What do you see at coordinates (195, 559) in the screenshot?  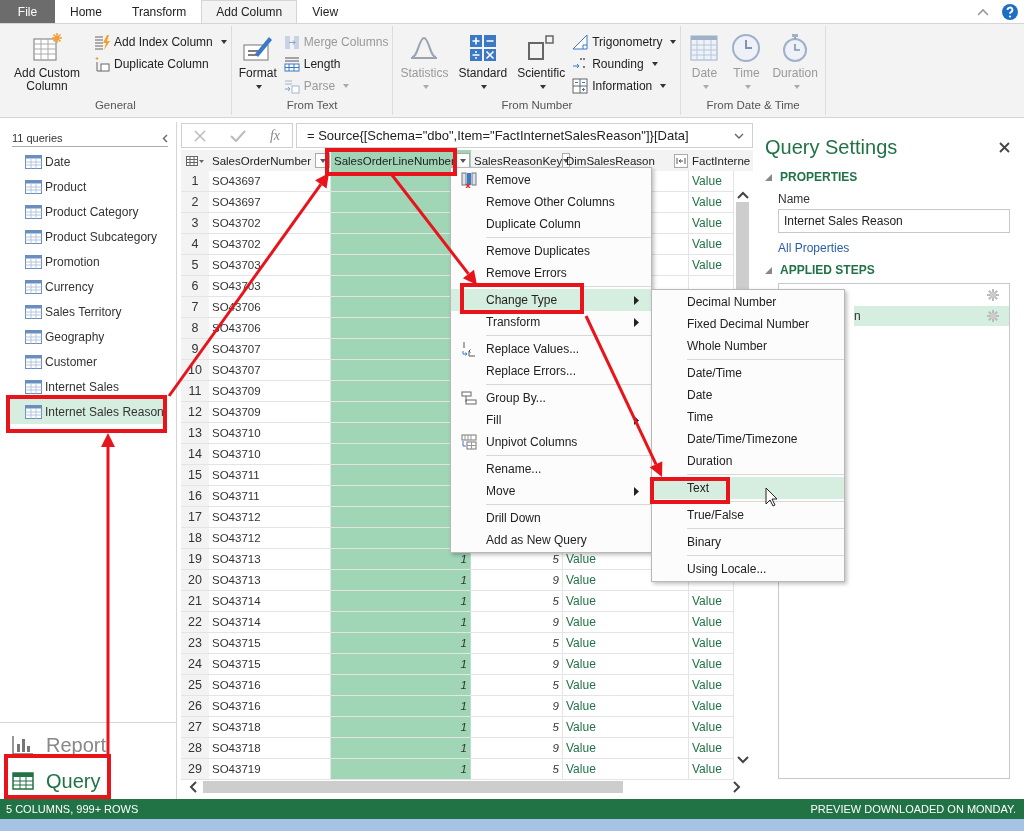 I see `row-number: 19` at bounding box center [195, 559].